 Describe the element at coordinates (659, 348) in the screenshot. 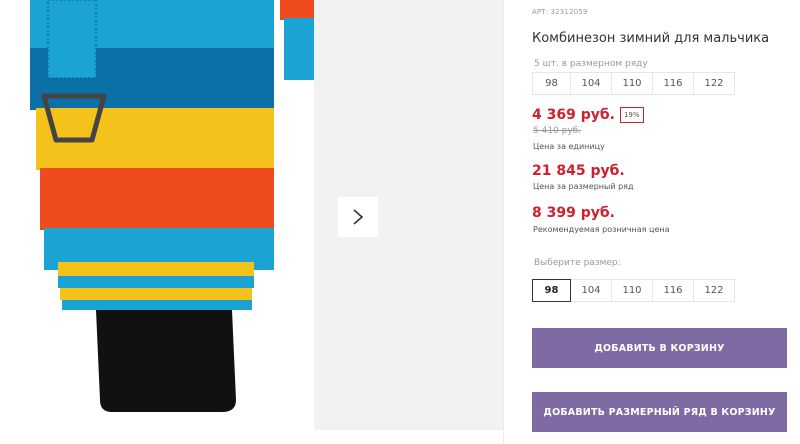

I see `add-to-cart-button: ДОБАВИТЬ В КОРЗИНУ` at that location.